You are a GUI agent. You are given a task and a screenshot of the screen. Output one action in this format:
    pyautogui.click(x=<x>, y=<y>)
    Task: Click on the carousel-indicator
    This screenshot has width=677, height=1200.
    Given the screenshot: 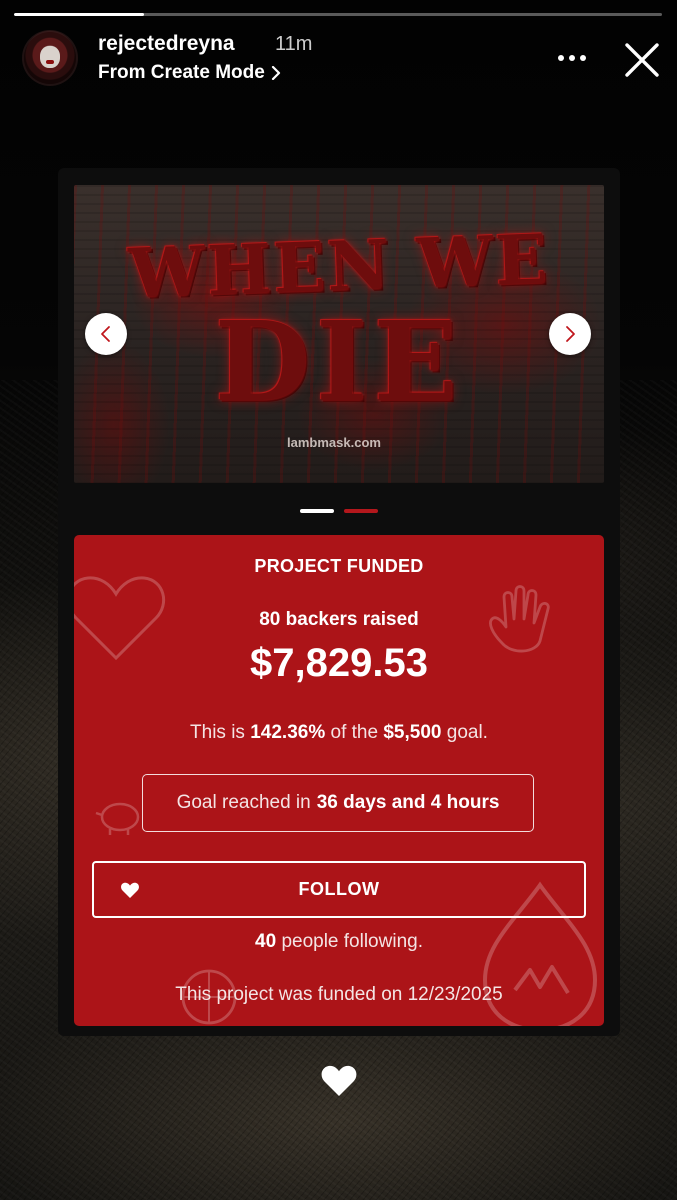 What is the action you would take?
    pyautogui.click(x=339, y=511)
    